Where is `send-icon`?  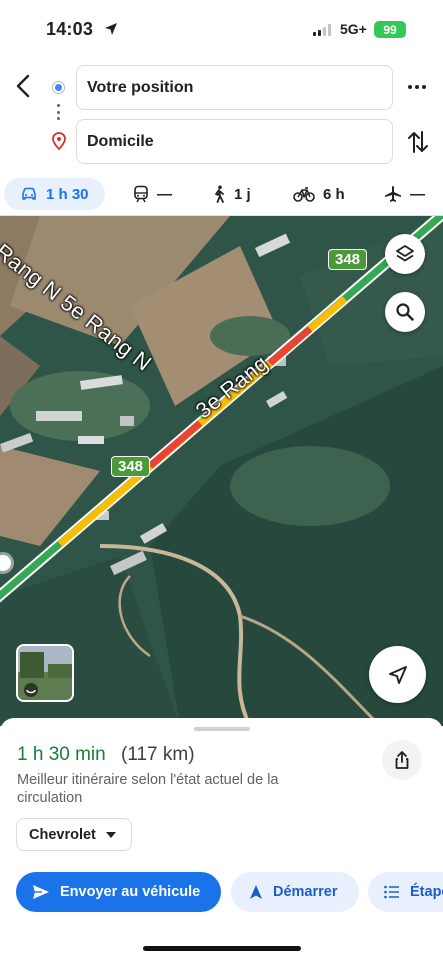
send-icon is located at coordinates (41, 892).